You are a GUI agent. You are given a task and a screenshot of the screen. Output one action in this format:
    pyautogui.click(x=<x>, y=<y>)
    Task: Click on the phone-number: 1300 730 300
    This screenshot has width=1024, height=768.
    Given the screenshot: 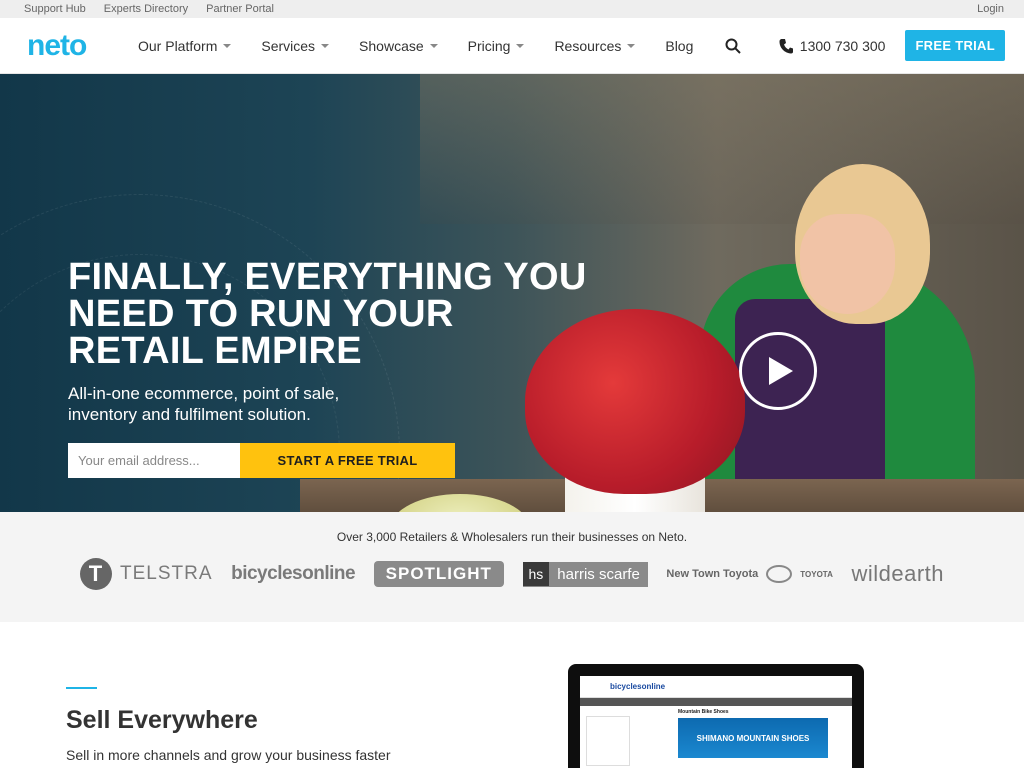 What is the action you would take?
    pyautogui.click(x=832, y=45)
    